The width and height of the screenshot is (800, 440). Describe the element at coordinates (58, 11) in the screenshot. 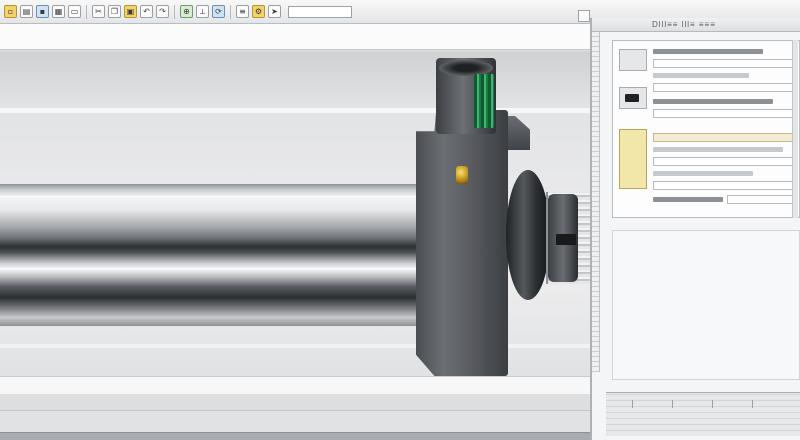

I see `grid-icon: ▦` at that location.